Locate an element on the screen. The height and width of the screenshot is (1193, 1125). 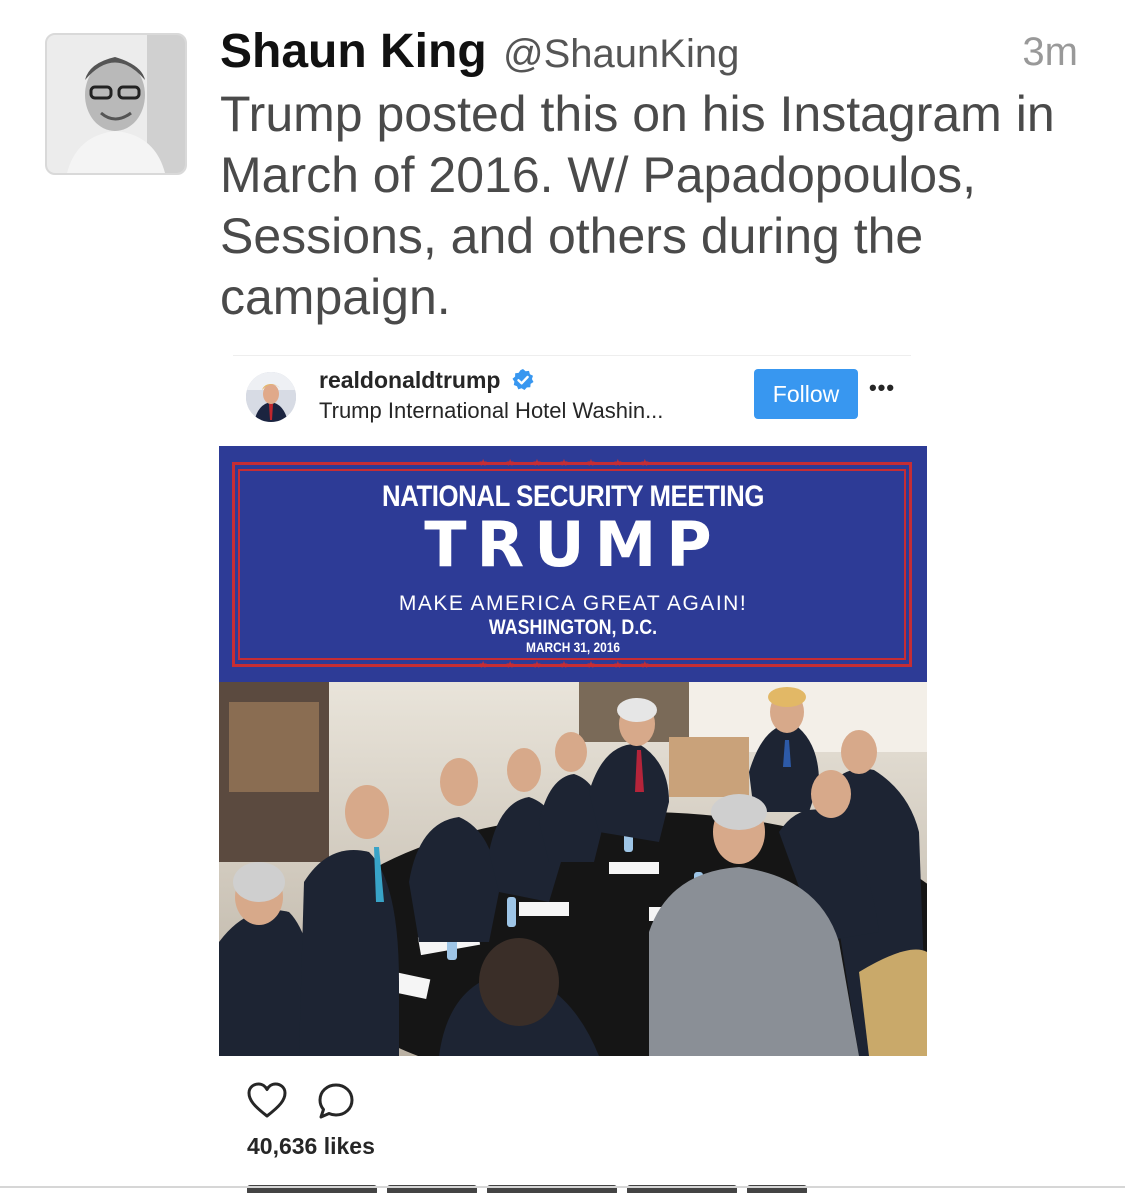
author-photo is located at coordinates (116, 104).